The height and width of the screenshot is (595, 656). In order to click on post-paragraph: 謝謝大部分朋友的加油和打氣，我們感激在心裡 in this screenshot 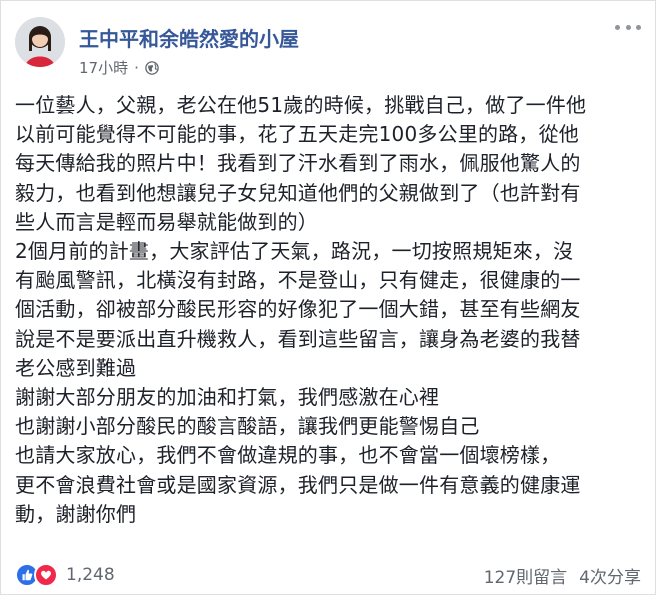, I will do `click(331, 397)`.